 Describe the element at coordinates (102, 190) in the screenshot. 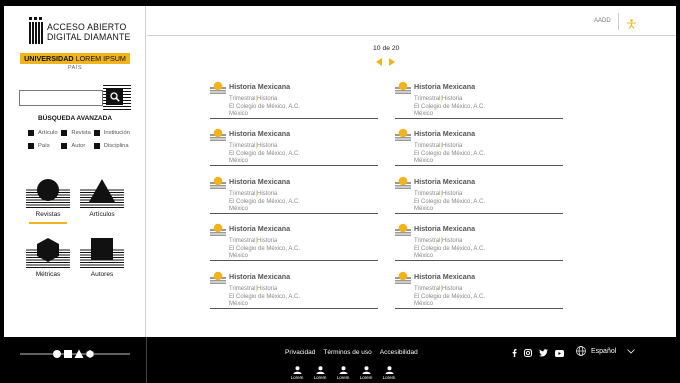

I see `triangle-icon` at that location.